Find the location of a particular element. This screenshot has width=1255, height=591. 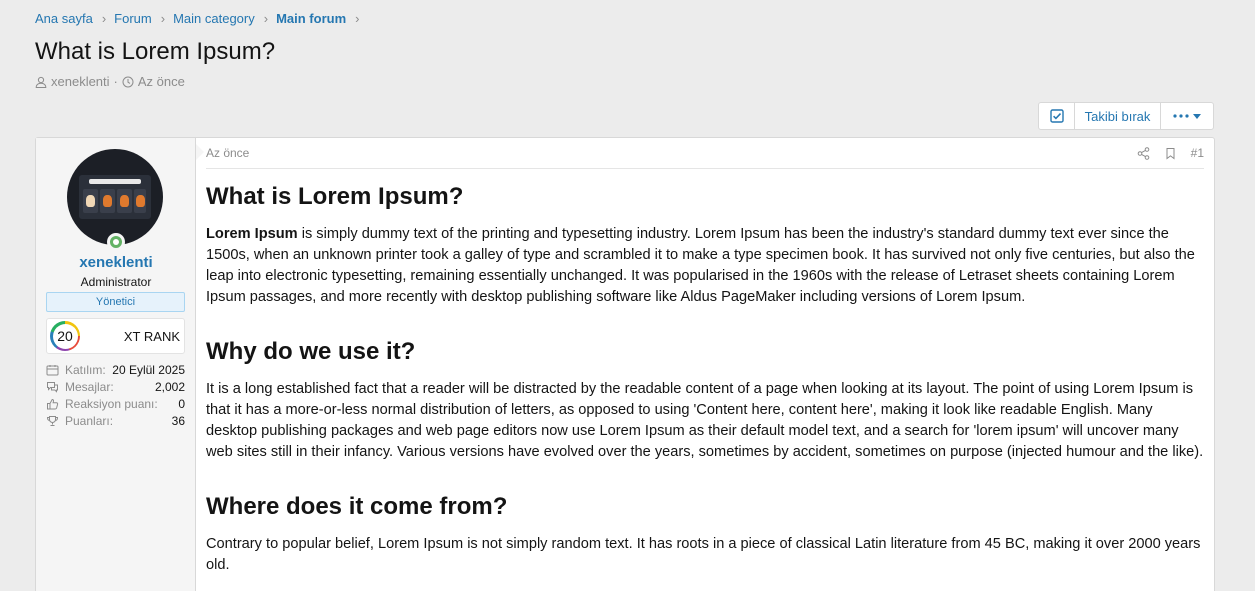

clock-icon is located at coordinates (128, 81).